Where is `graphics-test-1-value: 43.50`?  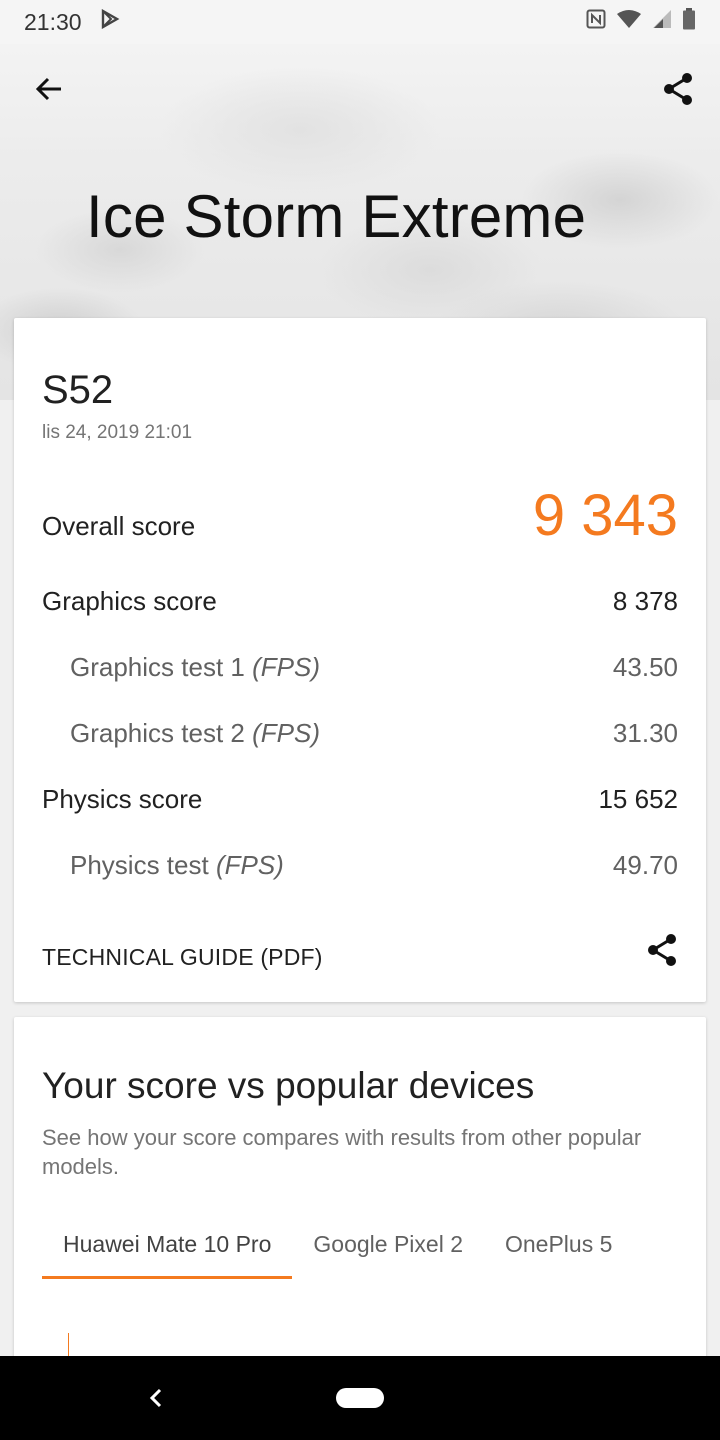
graphics-test-1-value: 43.50 is located at coordinates (645, 667).